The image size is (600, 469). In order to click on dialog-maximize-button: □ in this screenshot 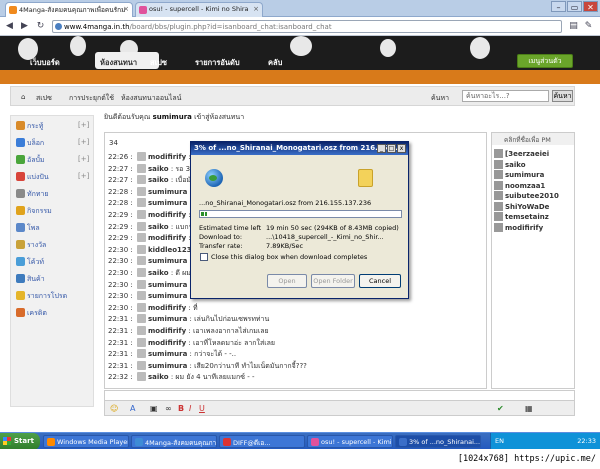, I will do `click(391, 148)`.